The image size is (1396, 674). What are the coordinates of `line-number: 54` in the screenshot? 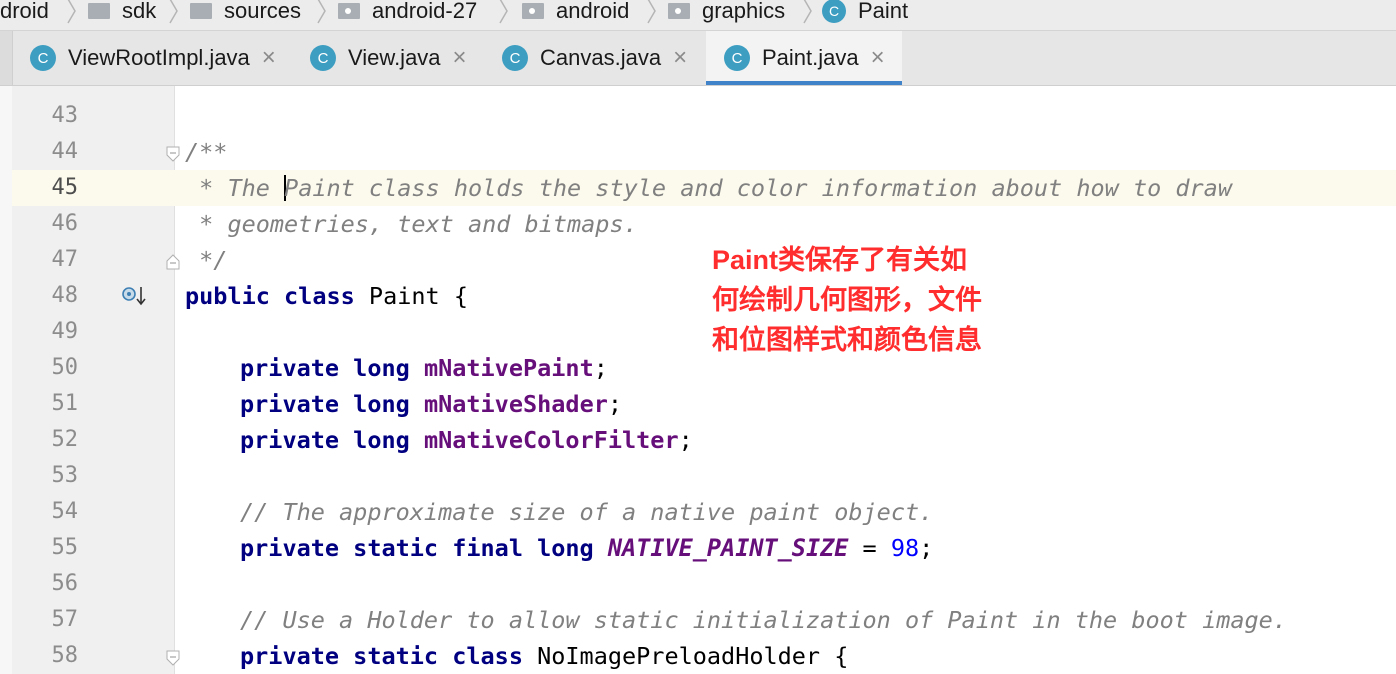 It's located at (65, 511).